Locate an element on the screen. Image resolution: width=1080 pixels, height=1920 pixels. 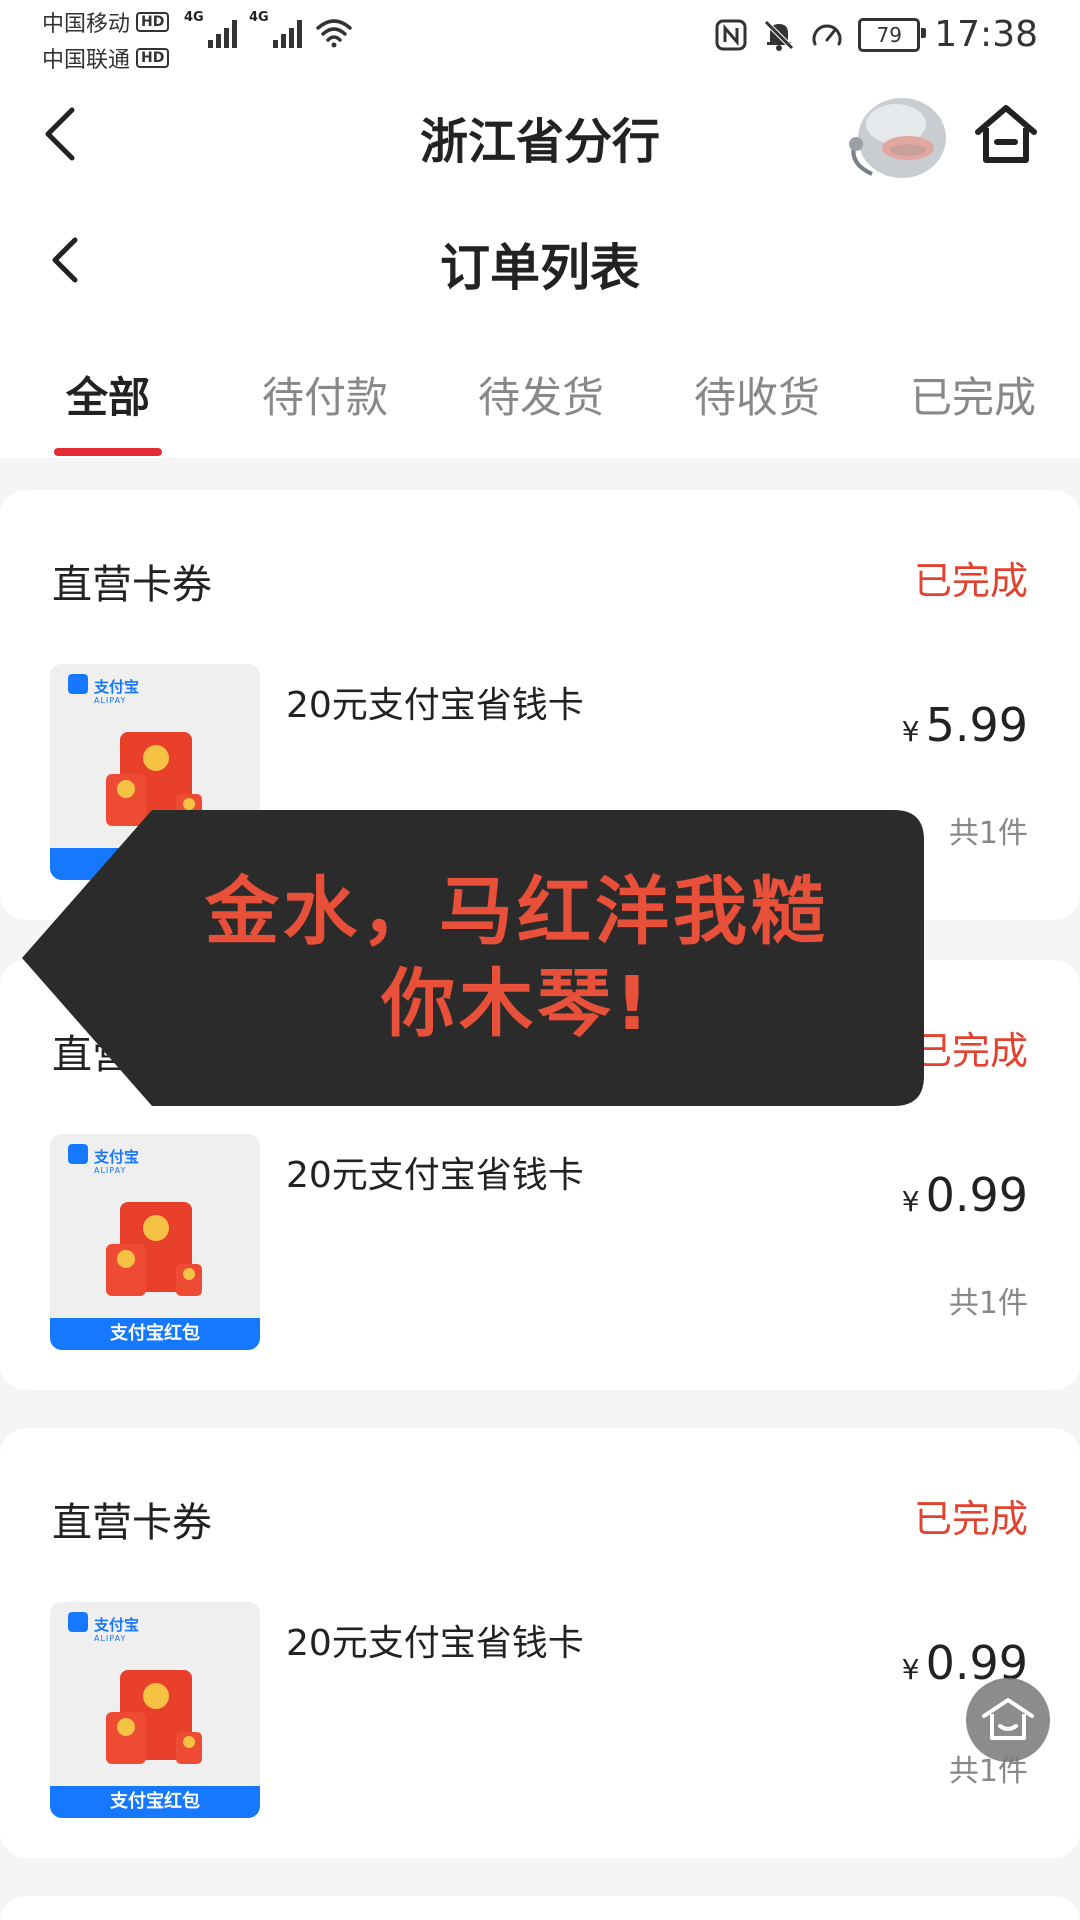
tab-pending-payment: 待付款 is located at coordinates (325, 394).